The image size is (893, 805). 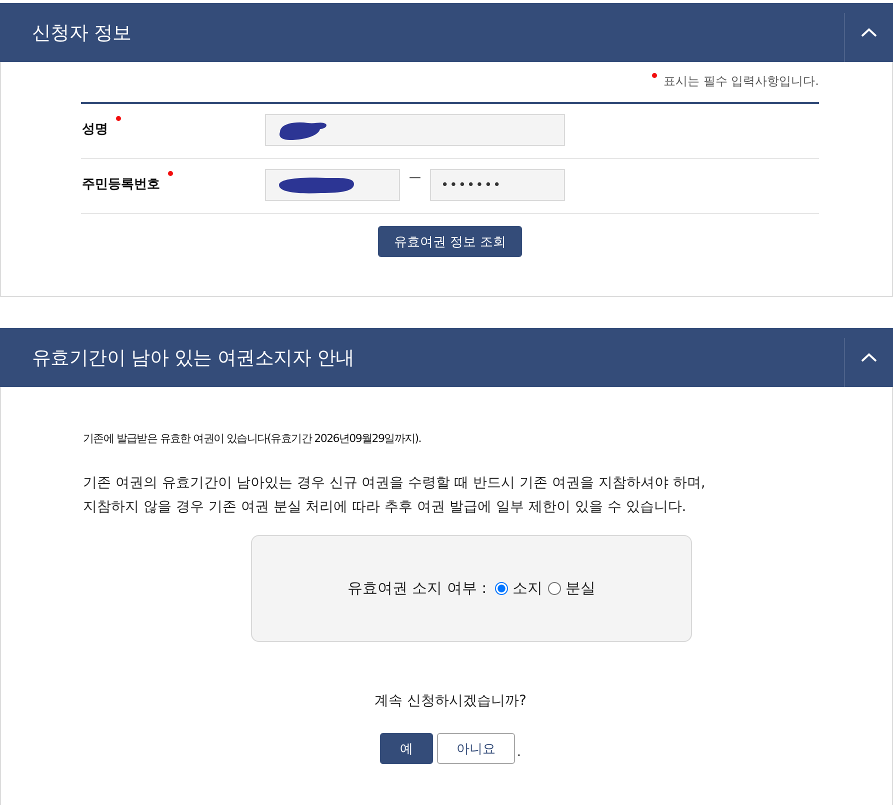 I want to click on field-label: 주민등록번호, so click(x=121, y=185).